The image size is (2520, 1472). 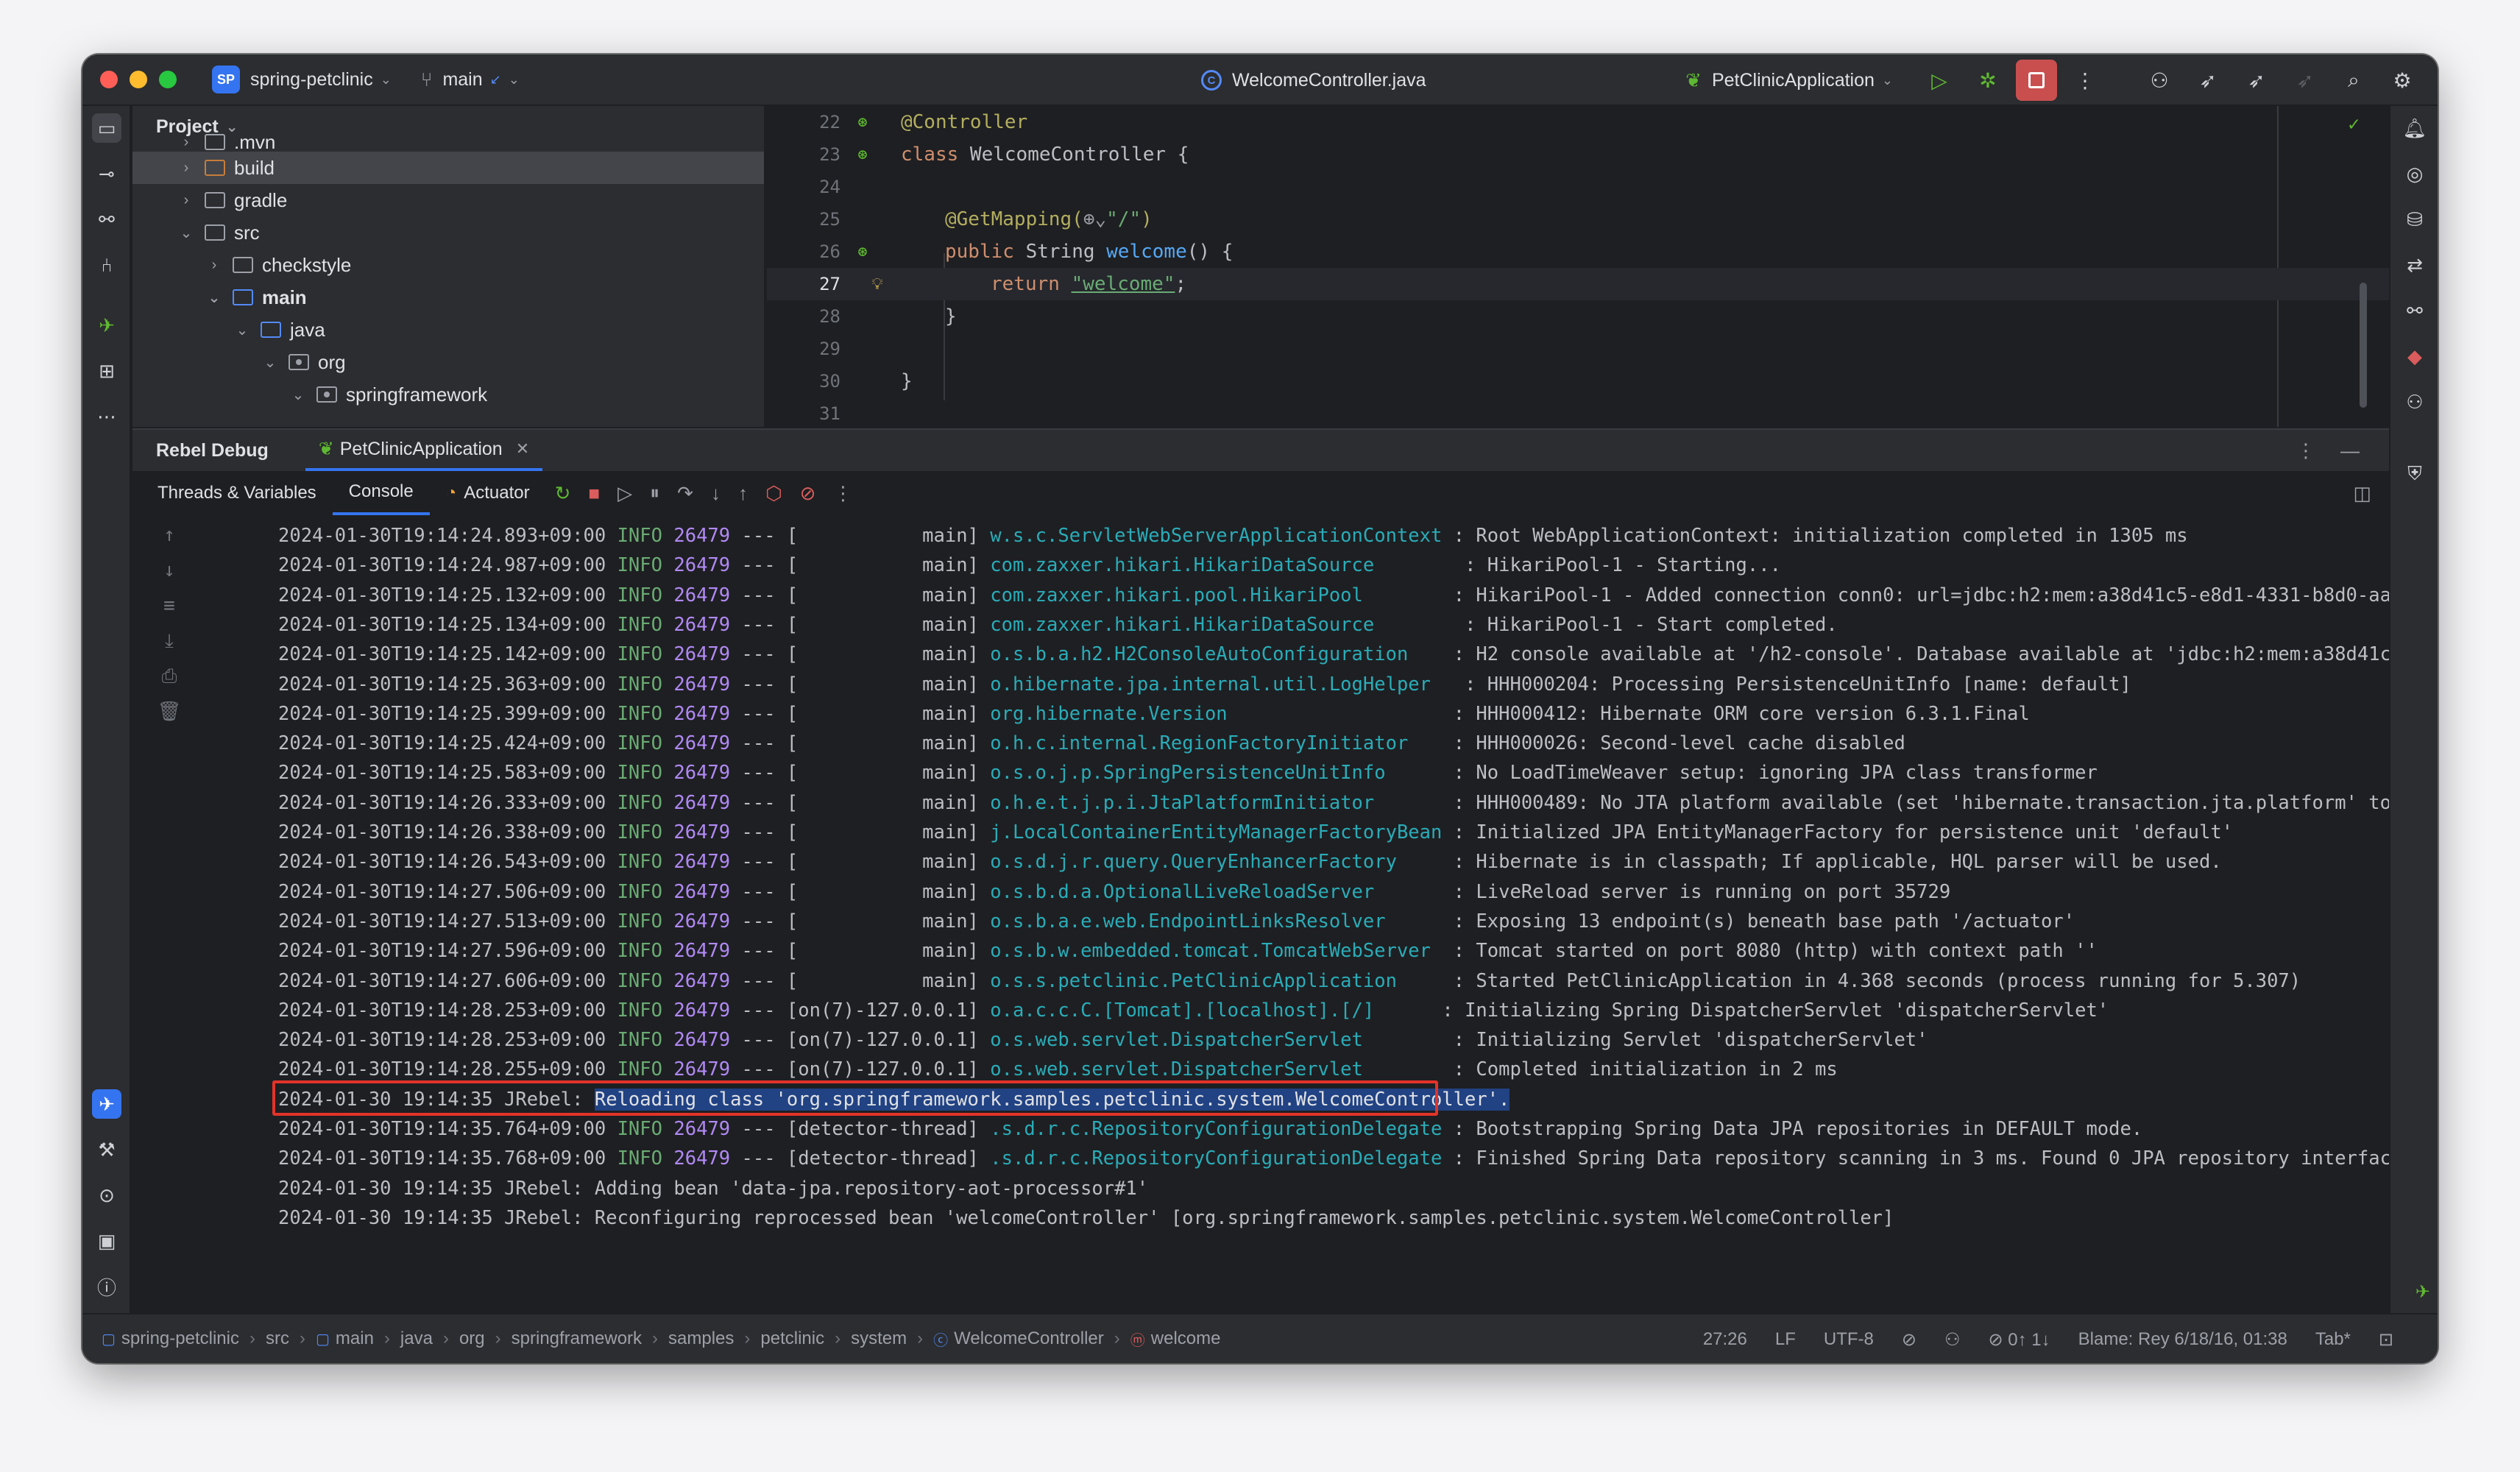 I want to click on stop-icon: ■, so click(x=594, y=493).